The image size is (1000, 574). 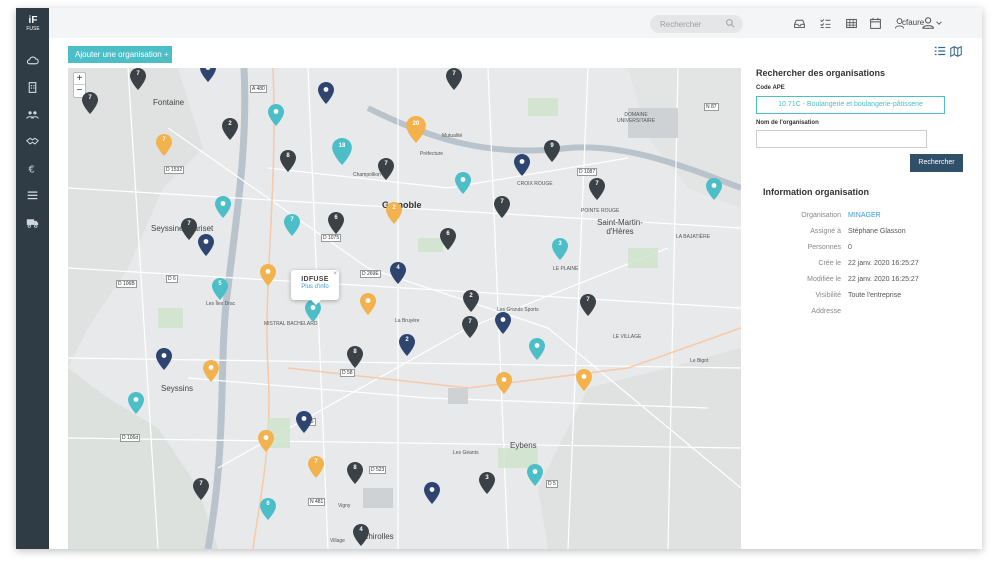 What do you see at coordinates (875, 23) in the screenshot?
I see `calendar-button` at bounding box center [875, 23].